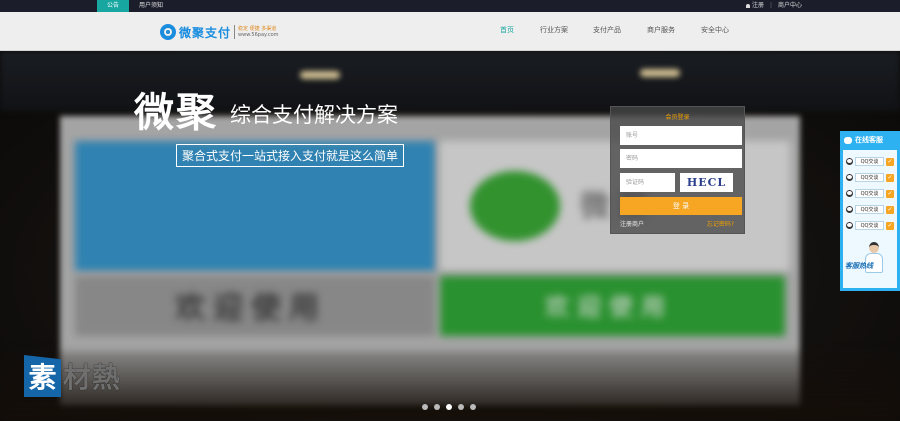  What do you see at coordinates (790, 6) in the screenshot?
I see `merchant-center-link: 商户中心` at bounding box center [790, 6].